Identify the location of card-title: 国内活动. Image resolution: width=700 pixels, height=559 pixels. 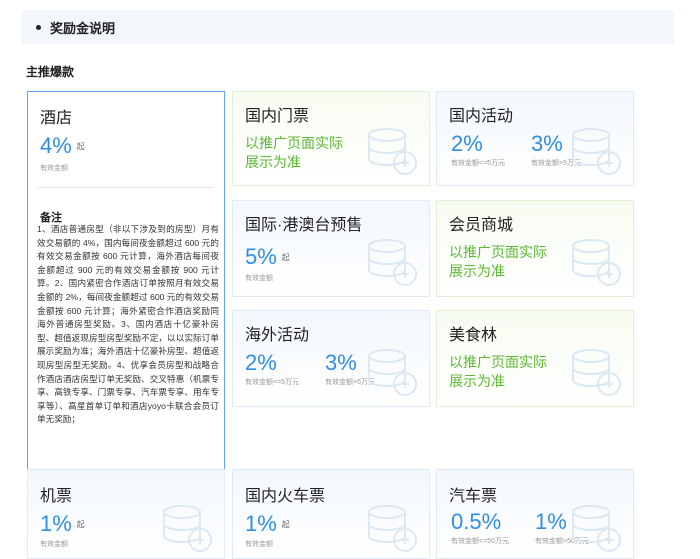
(481, 116).